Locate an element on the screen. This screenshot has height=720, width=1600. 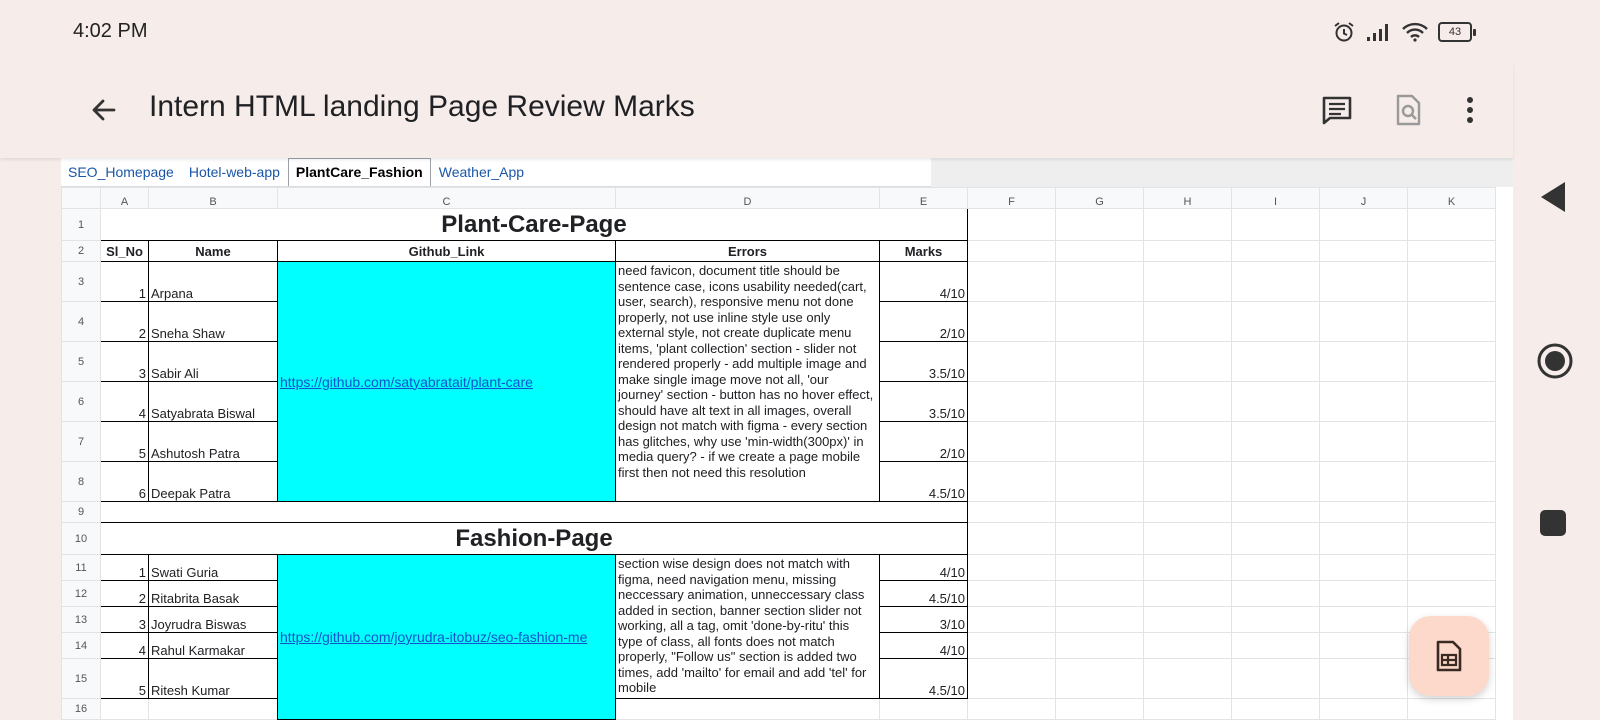
column-header: B is located at coordinates (213, 198).